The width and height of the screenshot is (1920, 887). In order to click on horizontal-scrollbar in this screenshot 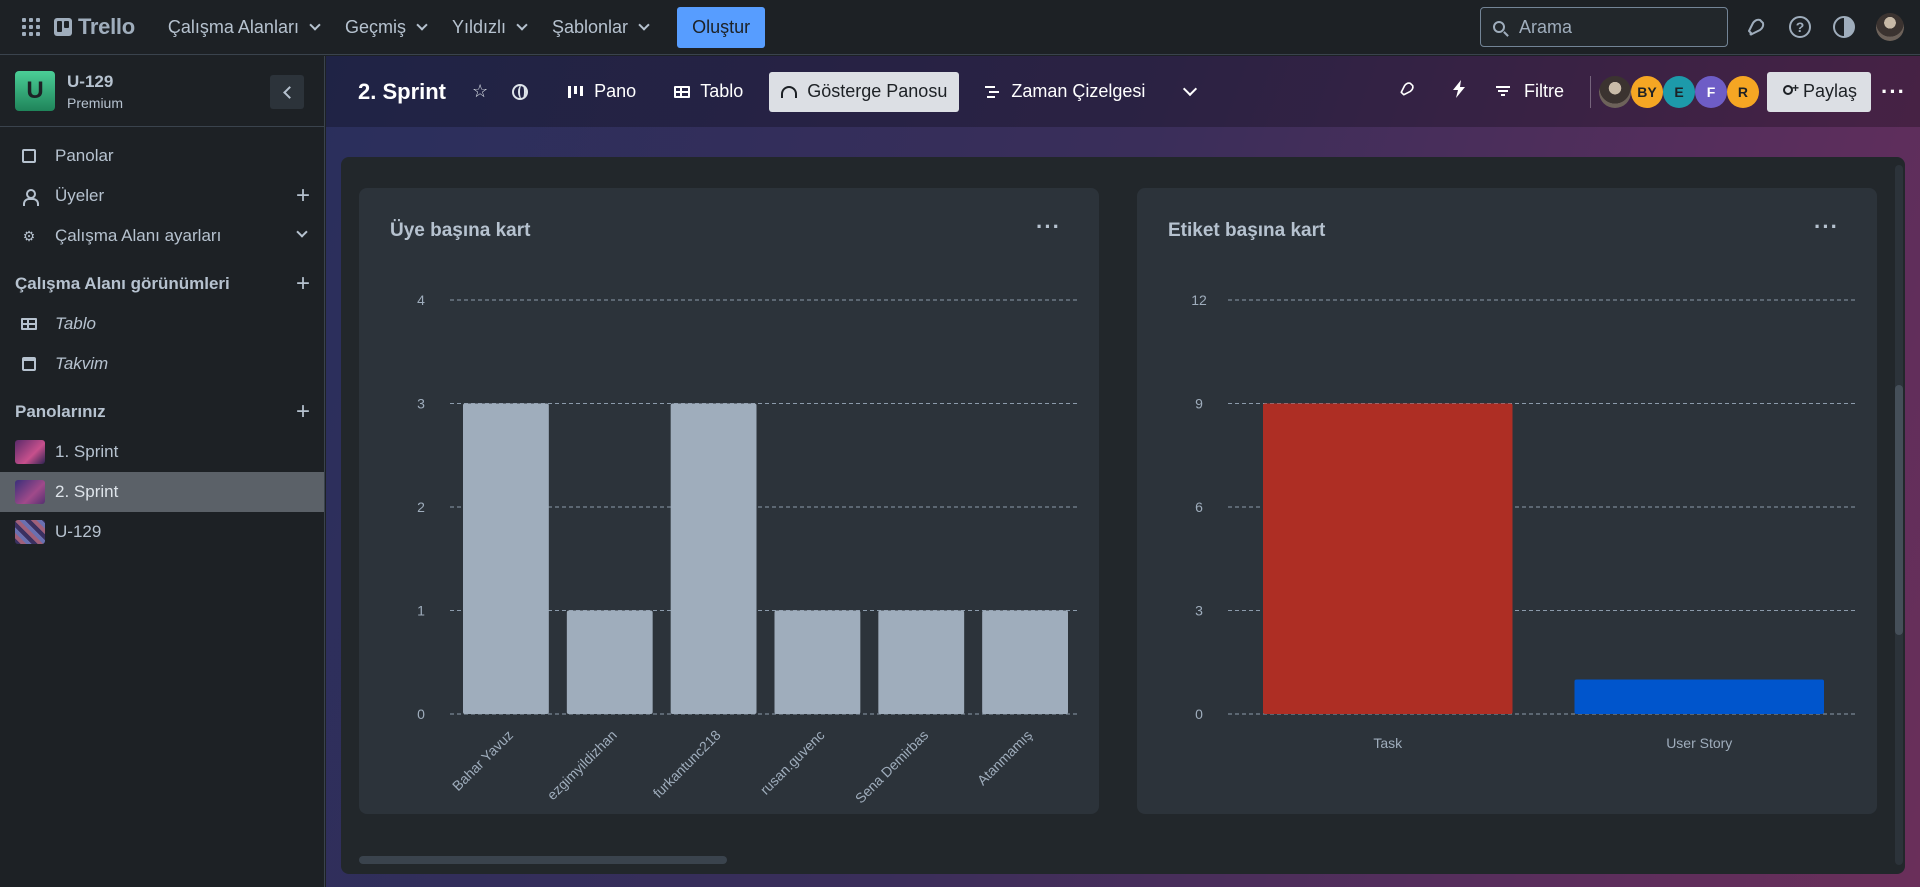, I will do `click(543, 860)`.